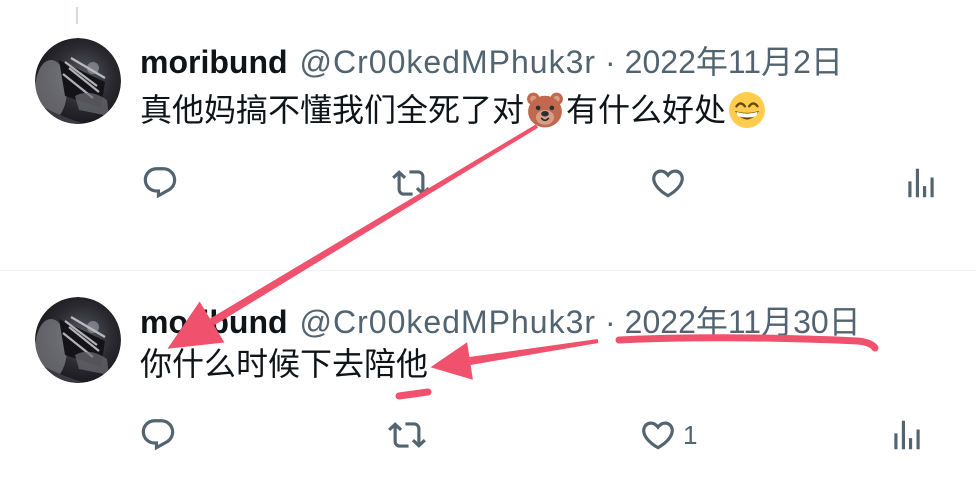 Image resolution: width=976 pixels, height=483 pixels. Describe the element at coordinates (646, 110) in the screenshot. I see `tweet-text-segment: 有什么好处` at that location.